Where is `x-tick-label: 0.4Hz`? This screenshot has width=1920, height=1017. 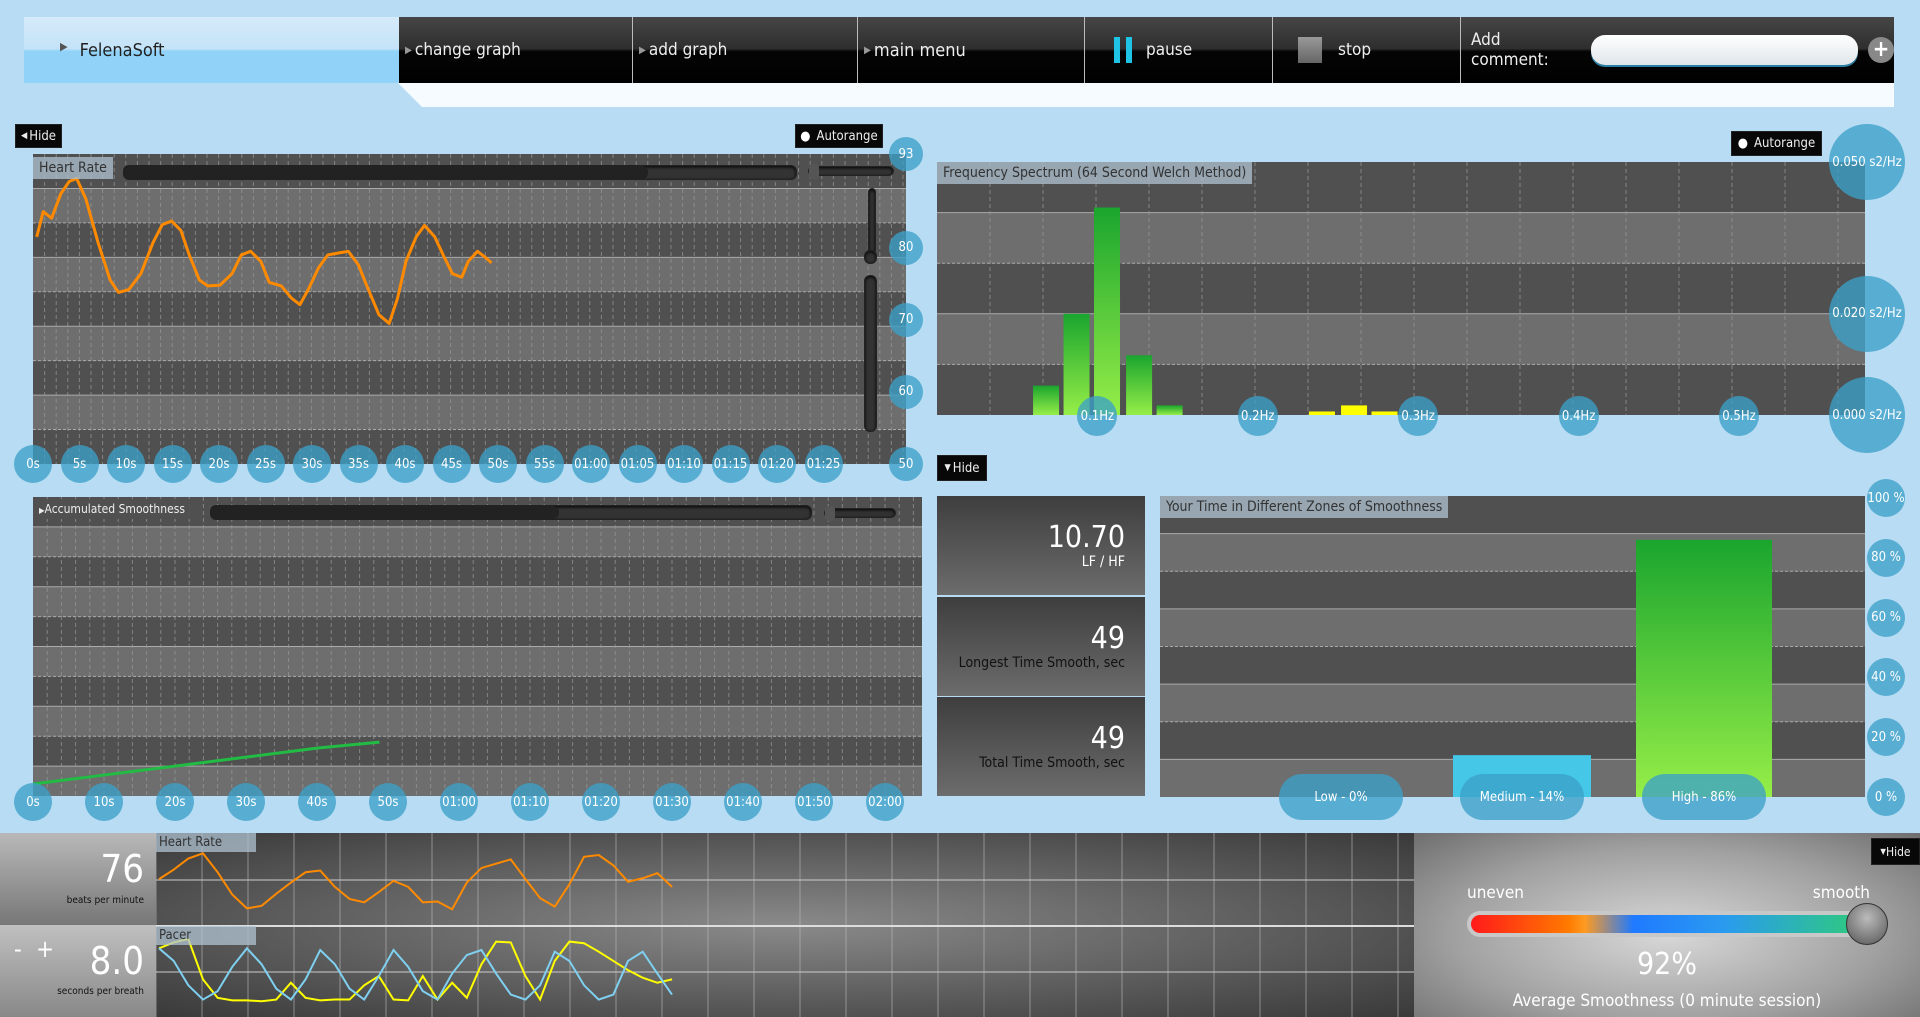 x-tick-label: 0.4Hz is located at coordinates (1578, 416).